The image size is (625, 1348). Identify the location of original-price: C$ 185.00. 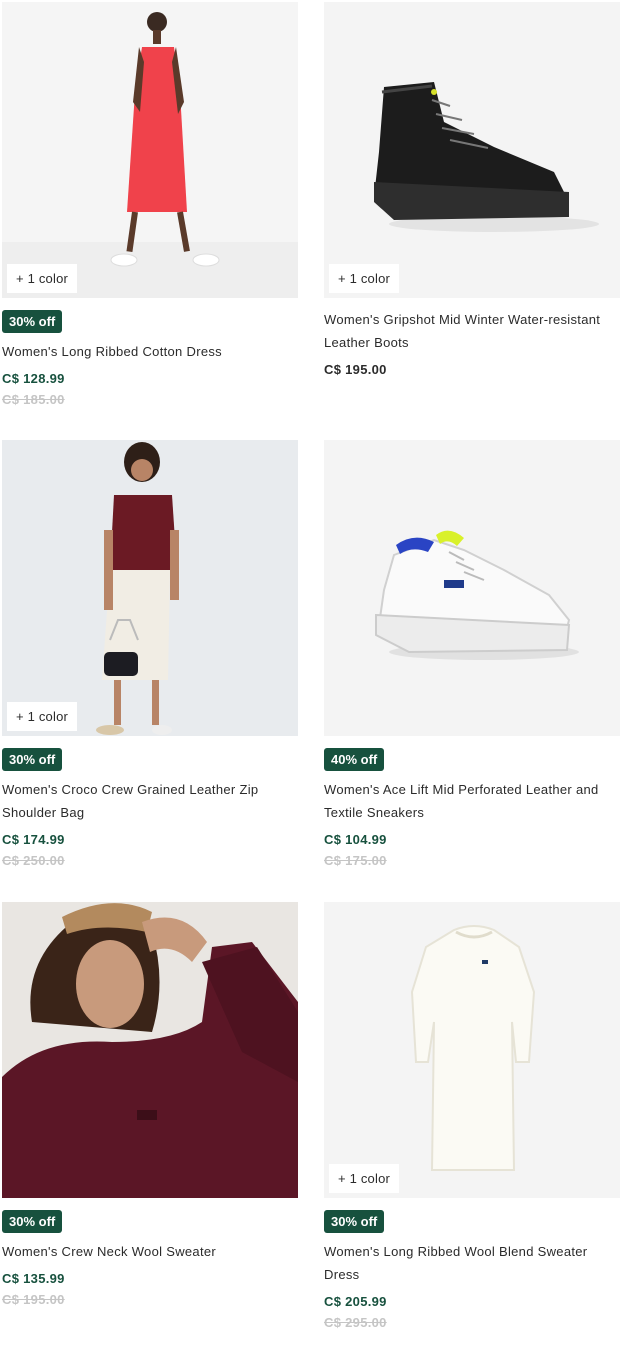
(33, 399).